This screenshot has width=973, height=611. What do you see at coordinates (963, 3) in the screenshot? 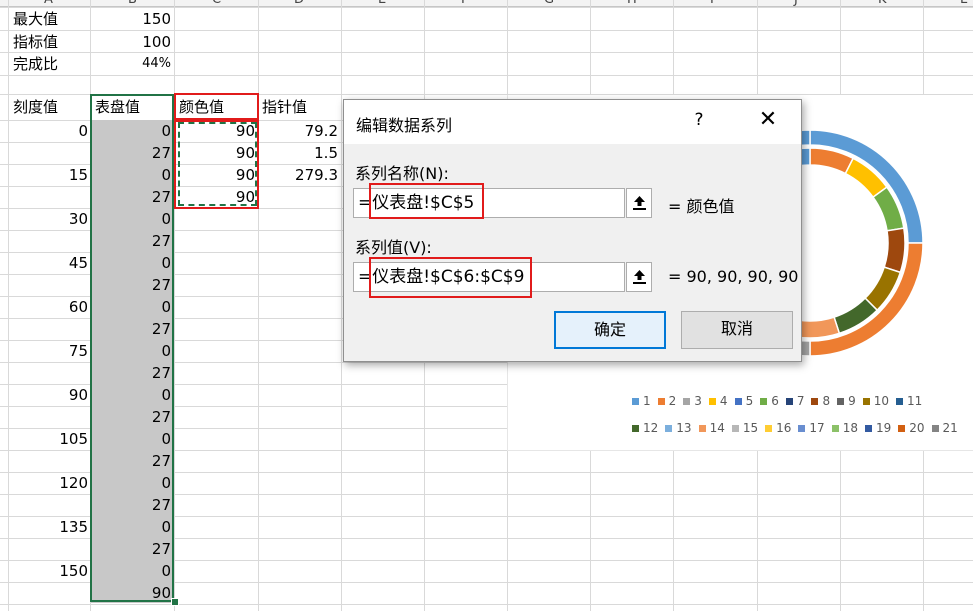
I see `column-header-l: L` at bounding box center [963, 3].